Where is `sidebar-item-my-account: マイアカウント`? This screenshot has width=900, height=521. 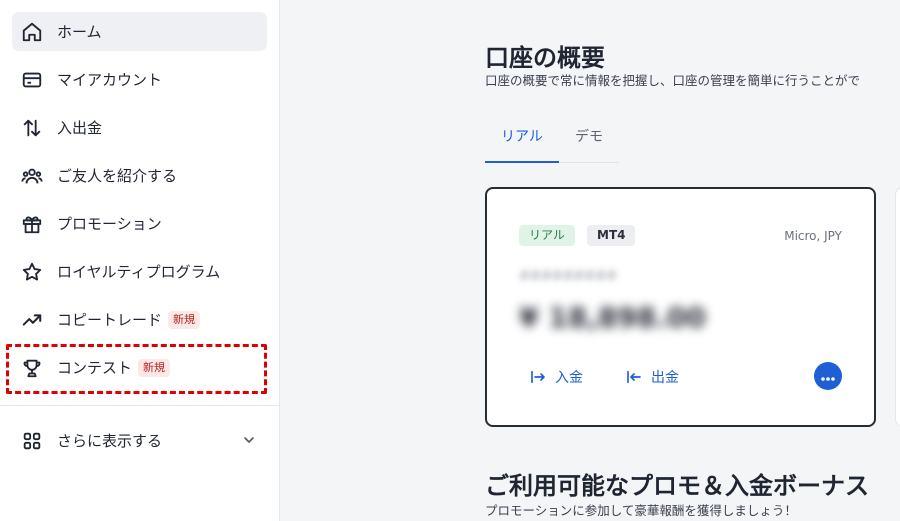 sidebar-item-my-account: マイアカウント is located at coordinates (139, 79).